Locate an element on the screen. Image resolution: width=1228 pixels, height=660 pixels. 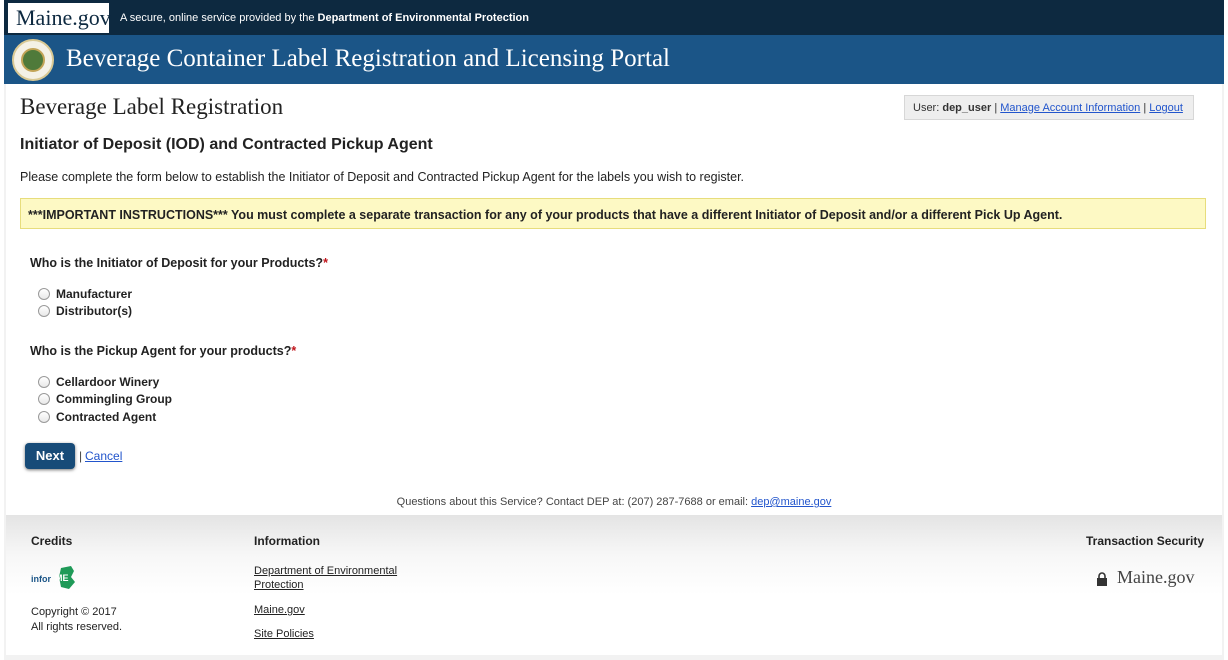
maine-gov-footer-logo: Maine.gov is located at coordinates (1155, 577).